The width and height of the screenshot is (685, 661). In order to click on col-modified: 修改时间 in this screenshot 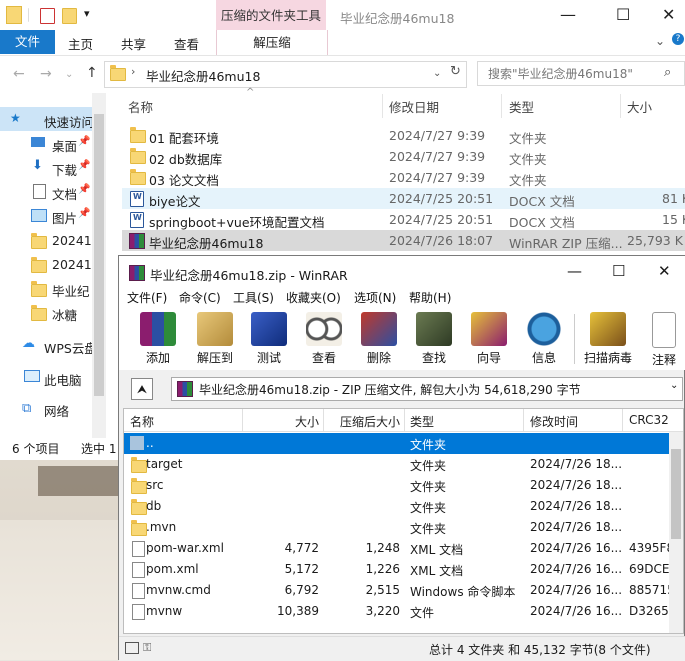, I will do `click(573, 420)`.